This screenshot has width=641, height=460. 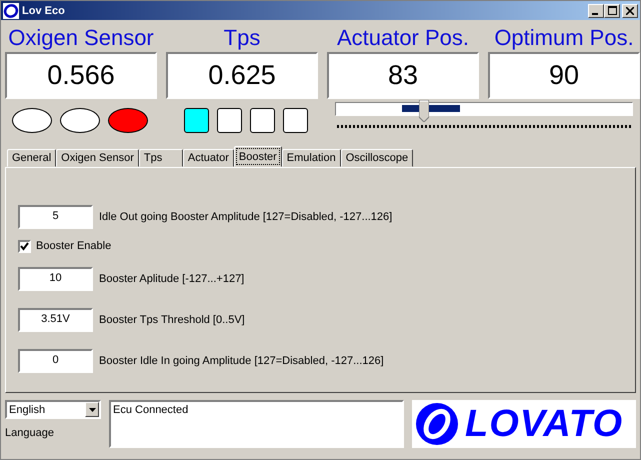 I want to click on gauge-label: Tps, so click(x=242, y=38).